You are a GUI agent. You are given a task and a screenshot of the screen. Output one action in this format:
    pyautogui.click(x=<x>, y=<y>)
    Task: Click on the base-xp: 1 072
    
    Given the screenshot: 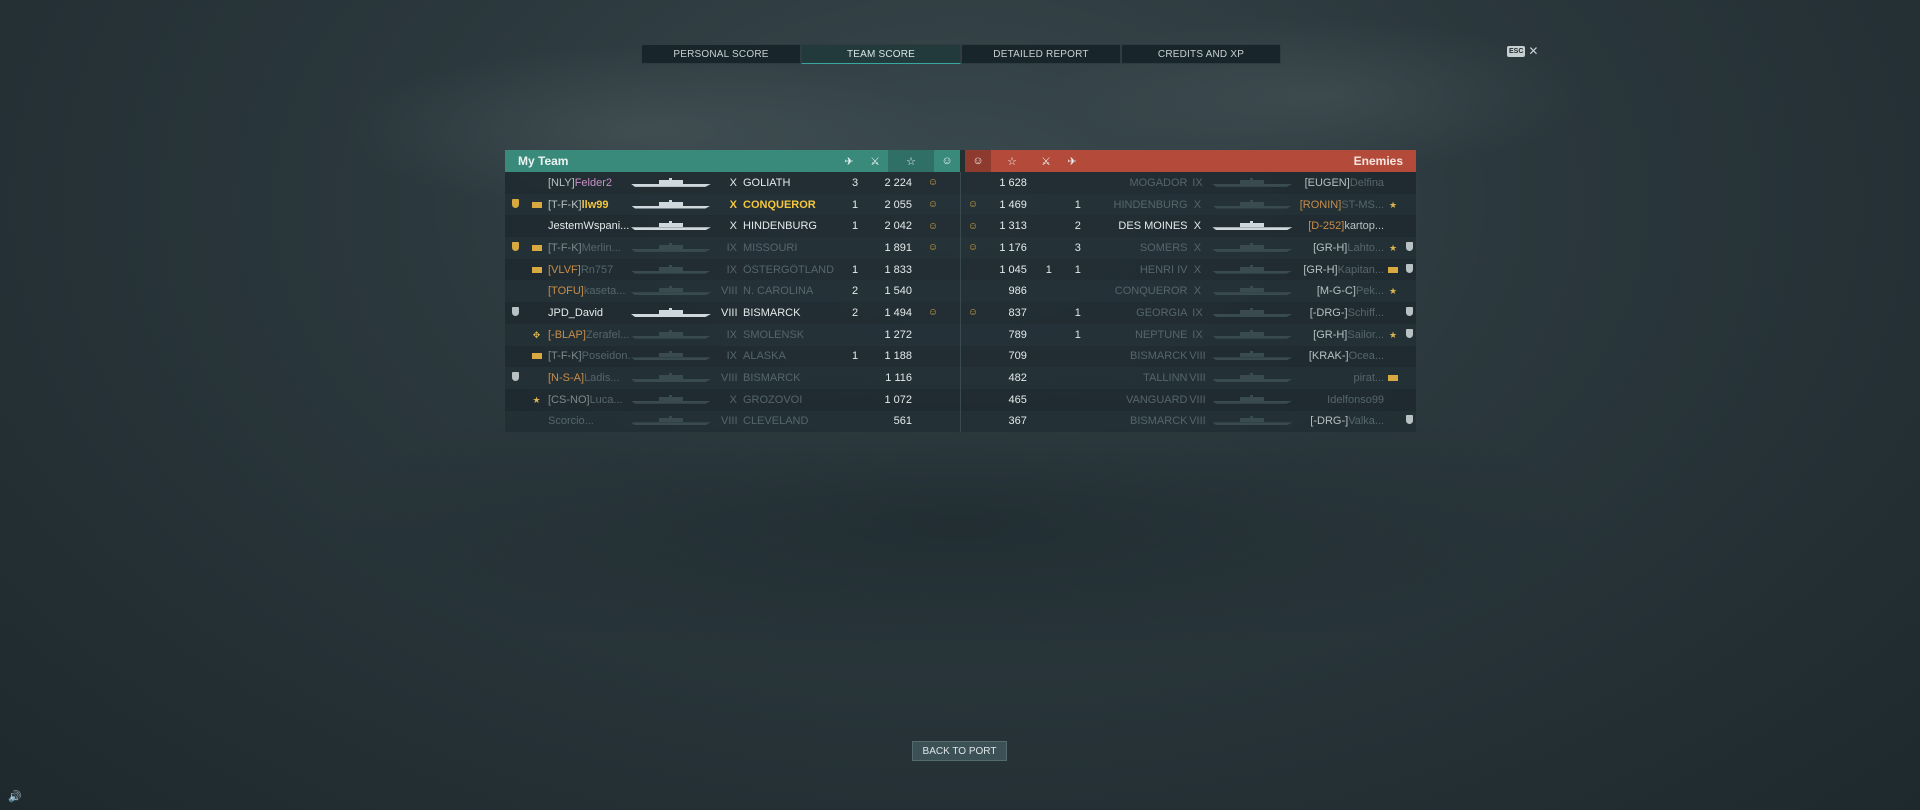 What is the action you would take?
    pyautogui.click(x=898, y=399)
    